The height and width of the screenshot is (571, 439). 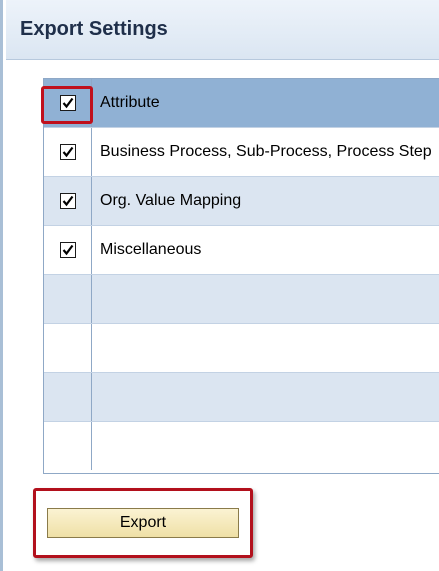 I want to click on miscellaneous-checkbox, so click(x=68, y=250).